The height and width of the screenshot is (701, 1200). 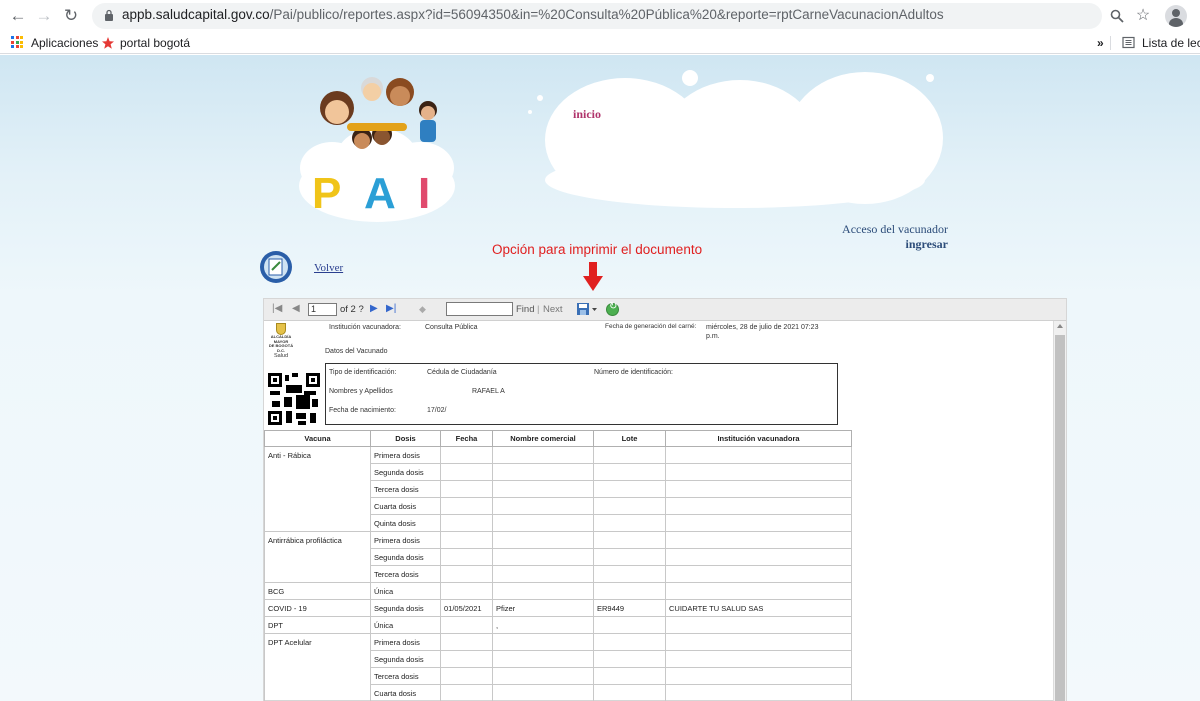 I want to click on header-nombre-comercial: Nombre comercial, so click(x=543, y=438).